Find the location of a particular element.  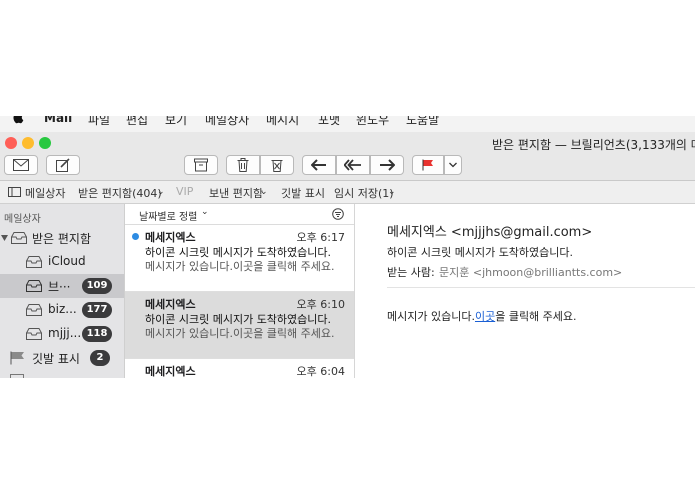

sidebar-item-icloud: iCloud is located at coordinates (62, 262).